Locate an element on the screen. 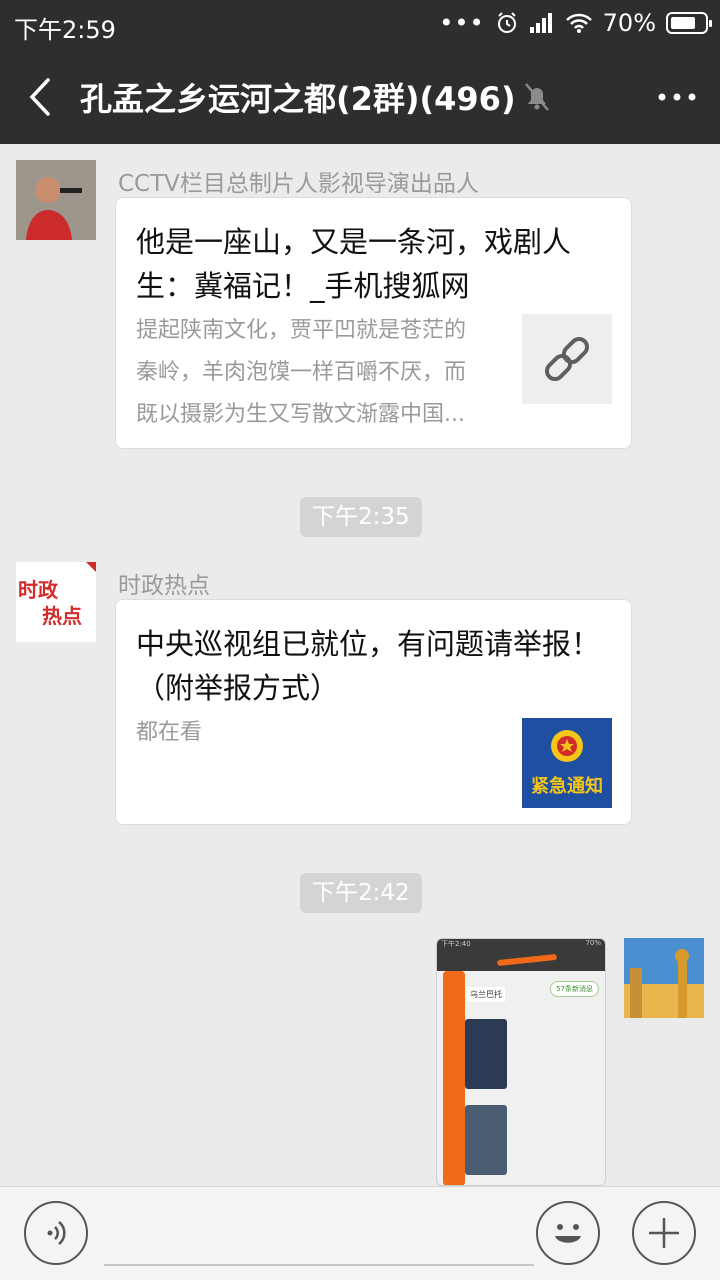 The height and width of the screenshot is (1280, 720). card-title: 中央巡视组已就位，有问题请举报！（附举报方式） is located at coordinates (368, 666).